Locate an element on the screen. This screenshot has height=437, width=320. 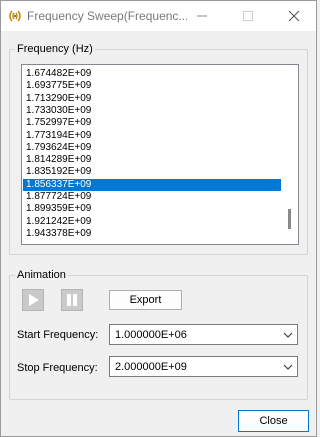
frequency-group-label: Frequency (Hz) is located at coordinates (55, 49).